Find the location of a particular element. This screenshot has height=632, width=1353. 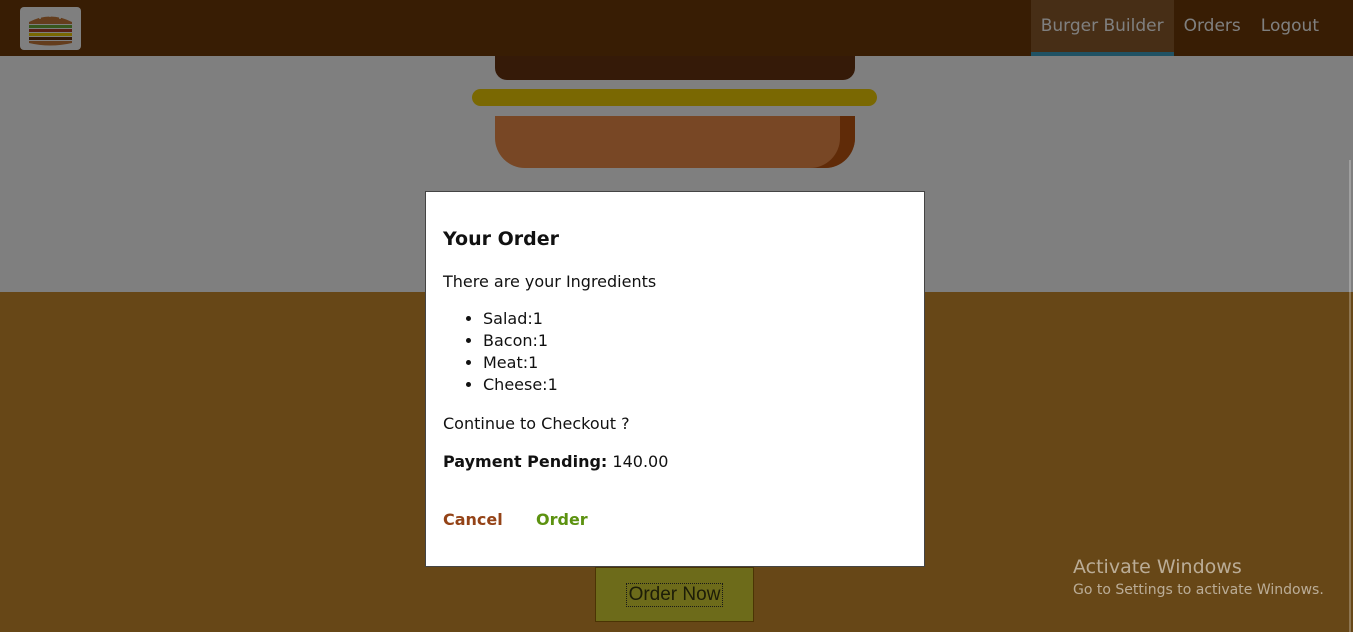

watermark-subtitle: Go to Settings to activate Windows. is located at coordinates (1198, 590).